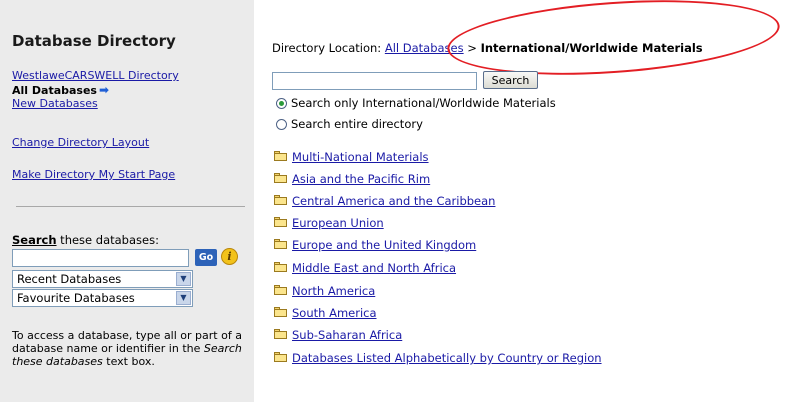 The height and width of the screenshot is (402, 793). What do you see at coordinates (281, 103) in the screenshot?
I see `radio-selected-icon` at bounding box center [281, 103].